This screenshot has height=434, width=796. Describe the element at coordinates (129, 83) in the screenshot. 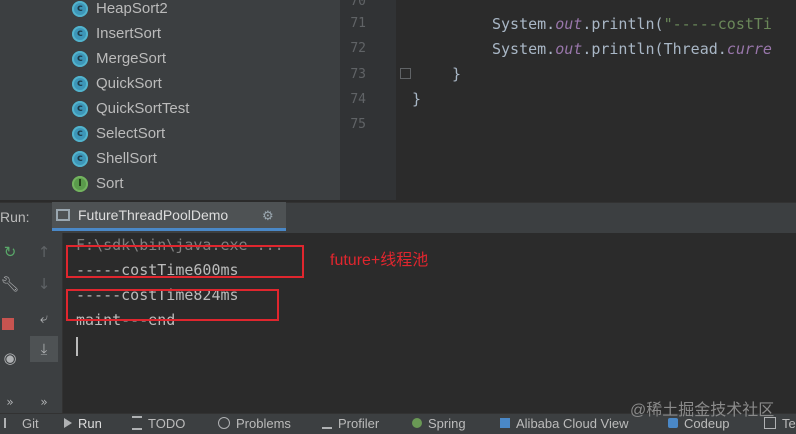

I see `tree-item-label: QuickSort` at that location.